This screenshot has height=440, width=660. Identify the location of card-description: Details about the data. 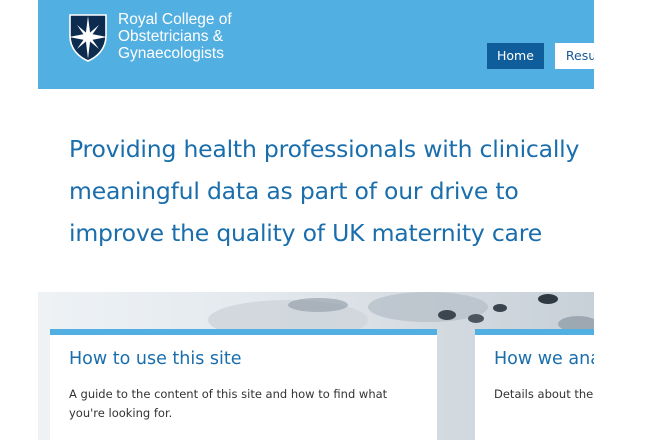
(544, 394).